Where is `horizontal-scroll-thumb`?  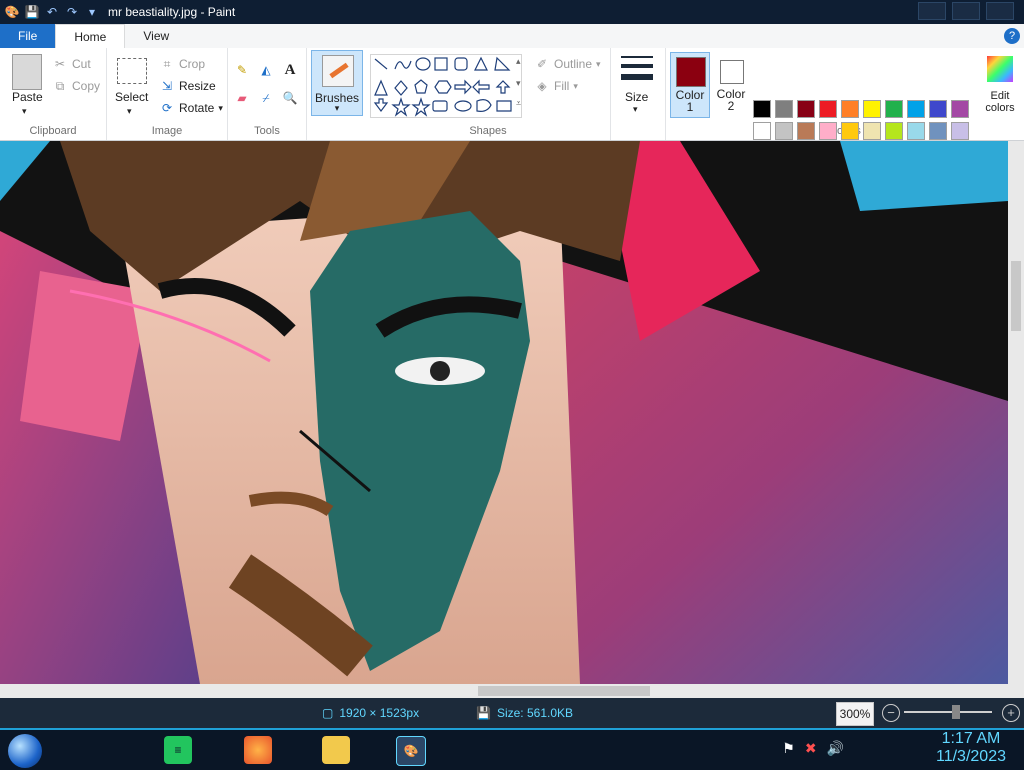
horizontal-scroll-thumb is located at coordinates (564, 691).